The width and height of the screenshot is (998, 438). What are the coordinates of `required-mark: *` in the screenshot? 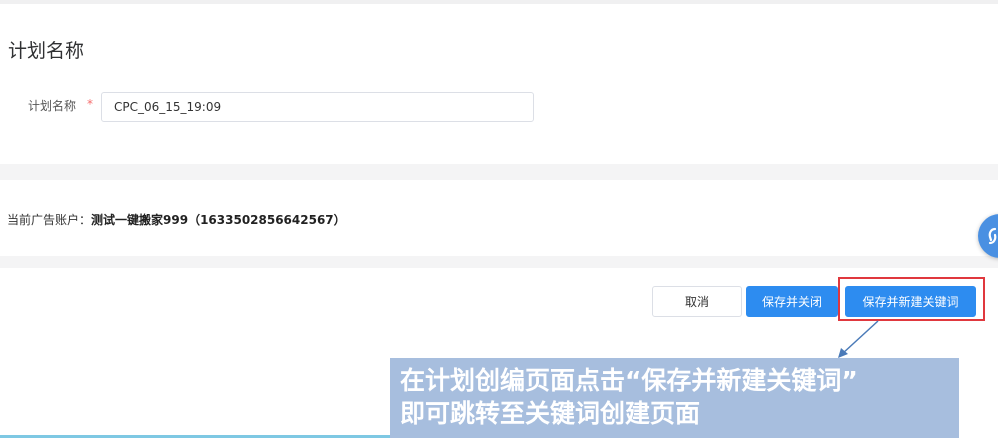 It's located at (90, 104).